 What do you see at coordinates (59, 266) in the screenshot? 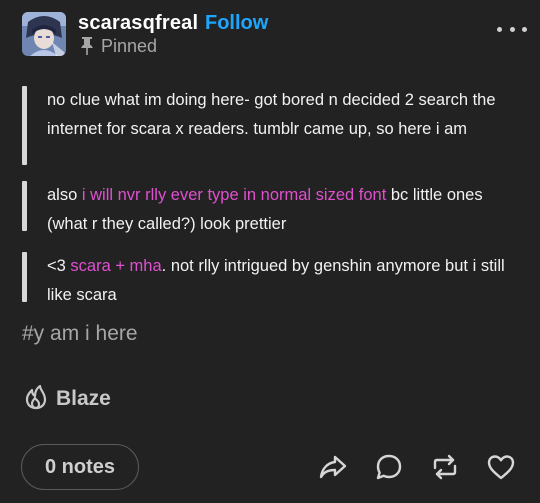
I see `paragraph-text: <3` at bounding box center [59, 266].